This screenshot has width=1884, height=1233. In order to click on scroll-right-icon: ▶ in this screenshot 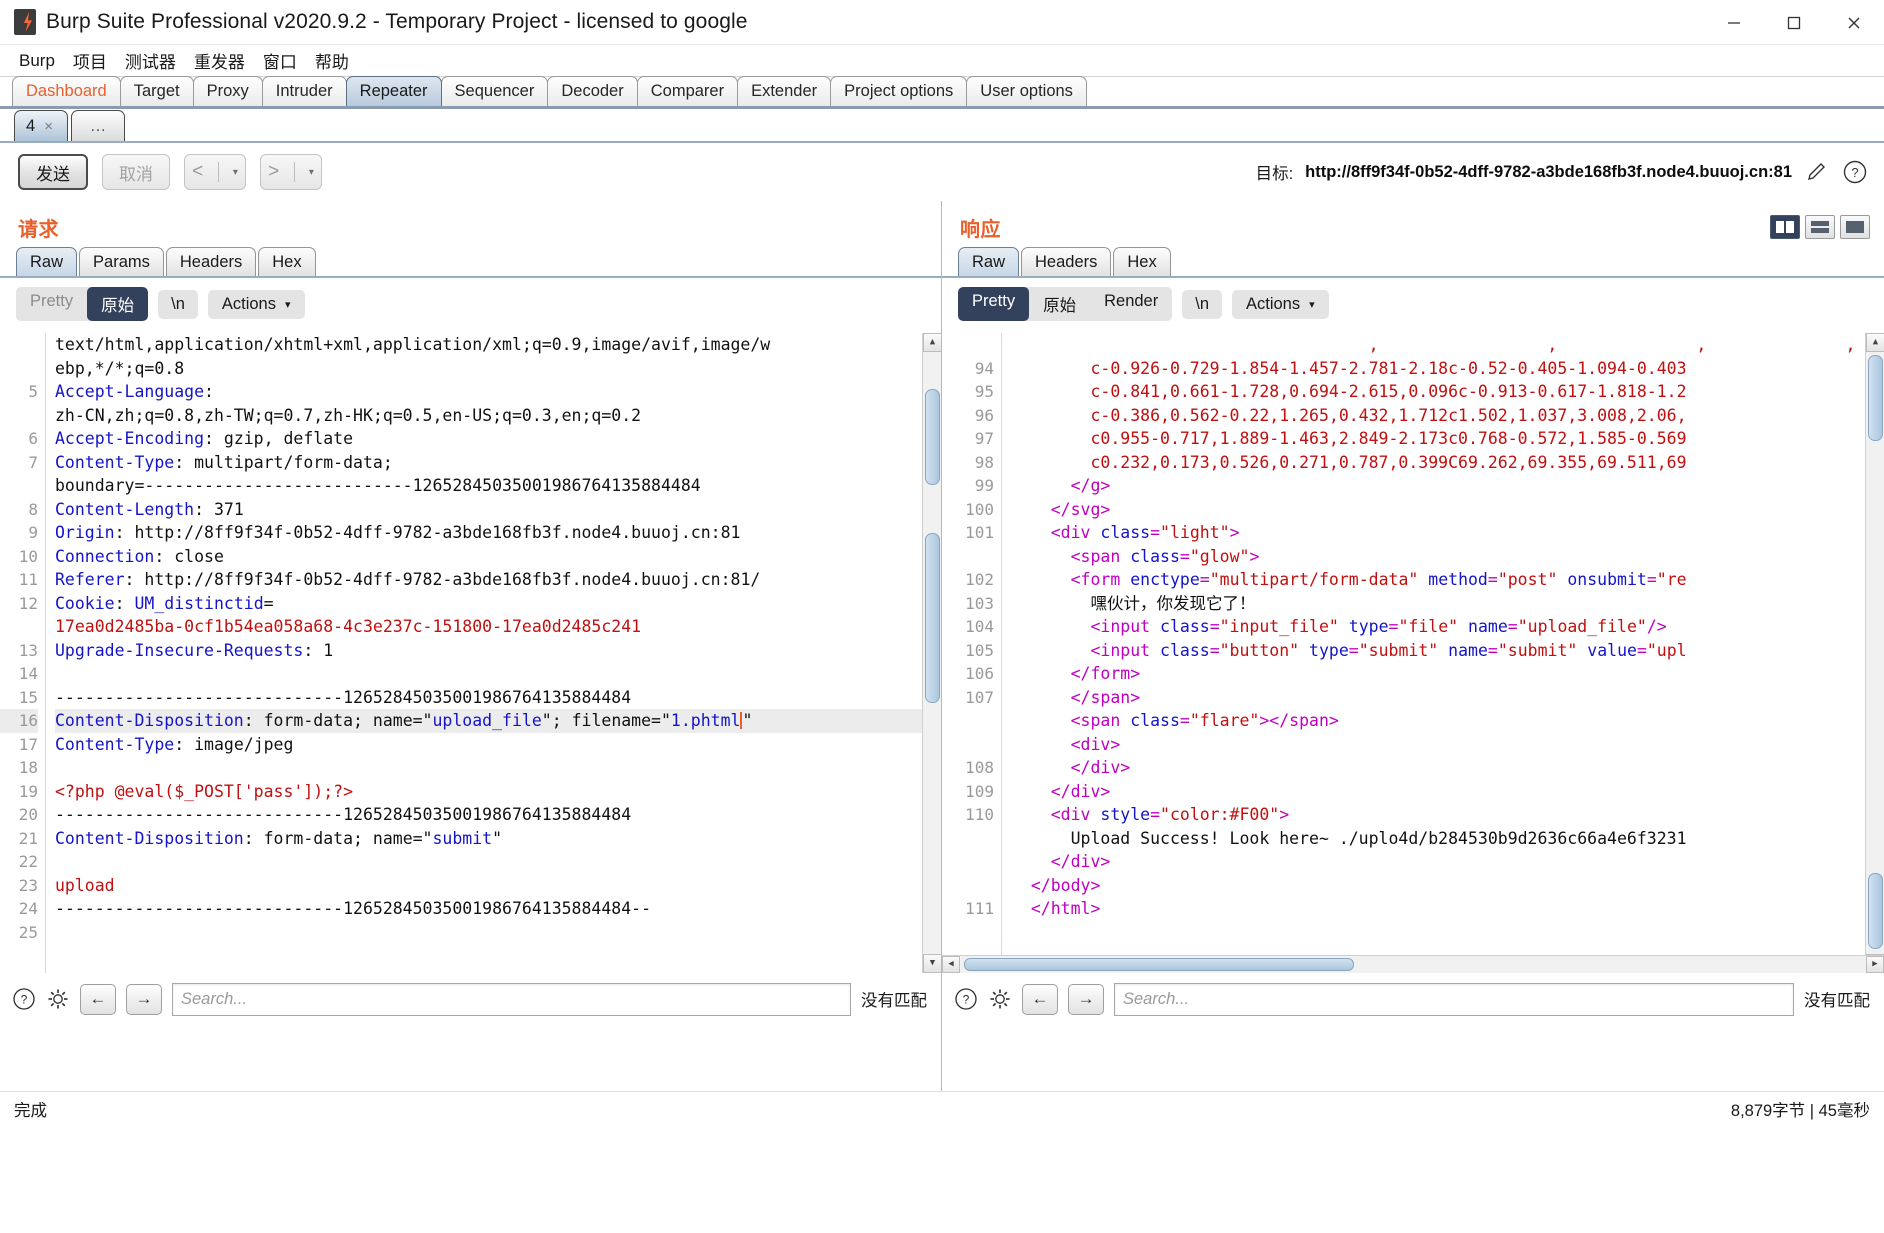, I will do `click(1875, 964)`.